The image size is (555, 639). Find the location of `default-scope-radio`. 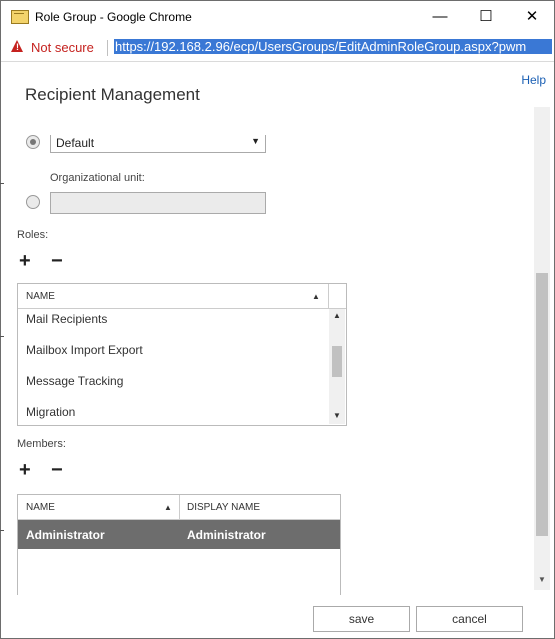

default-scope-radio is located at coordinates (33, 142).